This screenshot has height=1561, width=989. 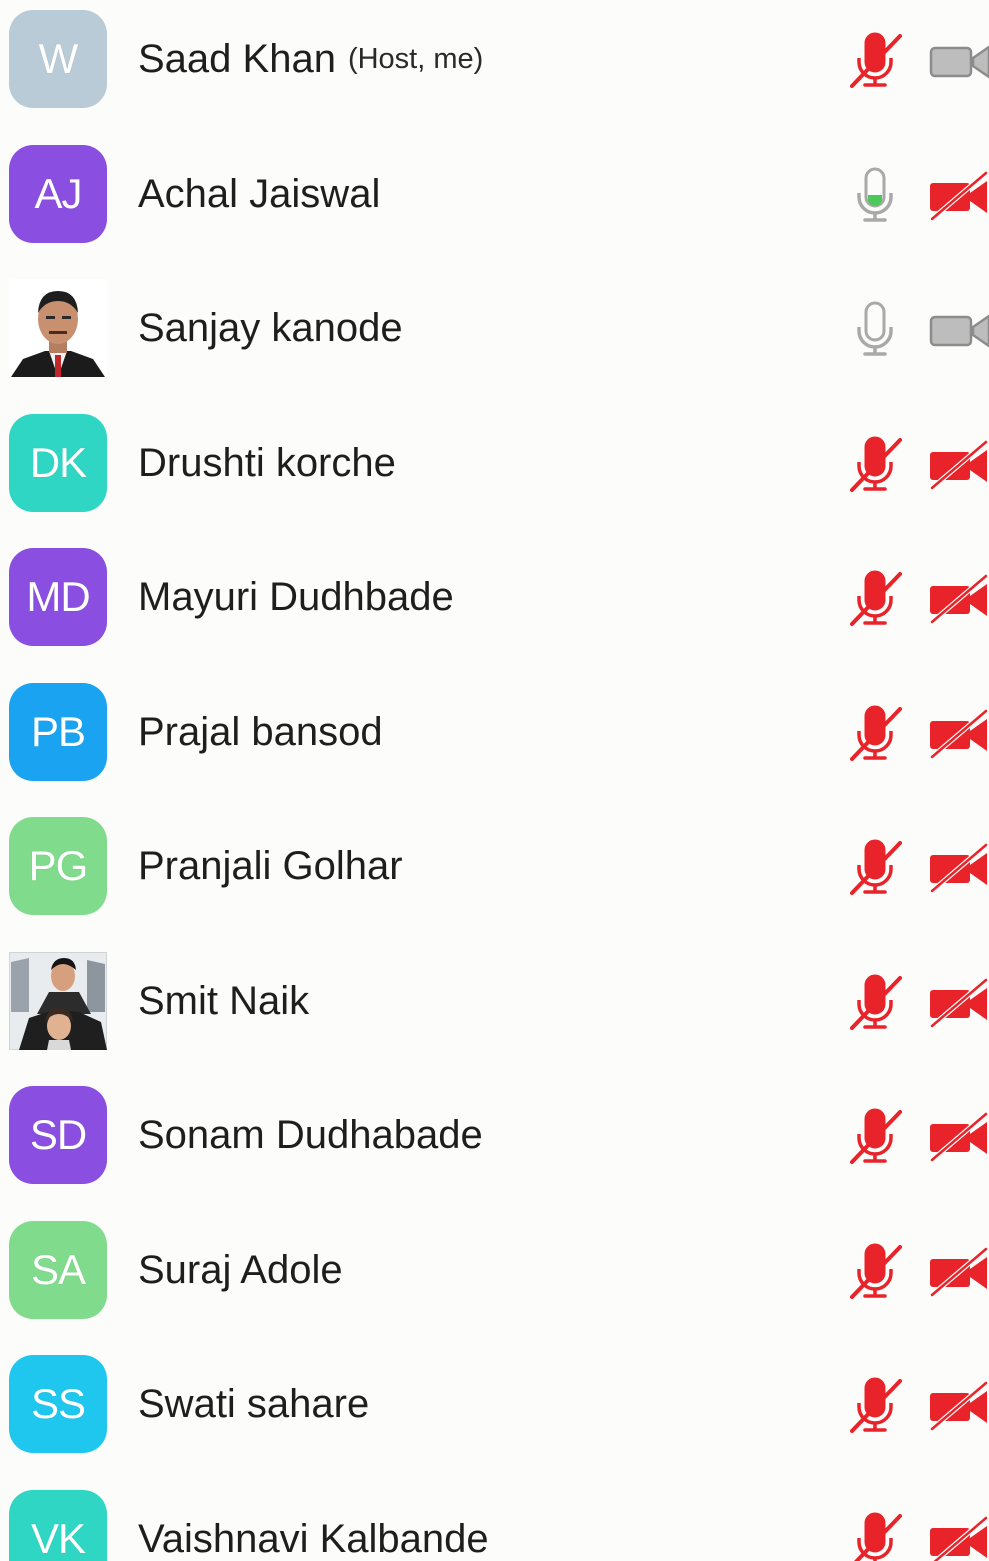 I want to click on avatar-initials: SD, so click(x=58, y=1134).